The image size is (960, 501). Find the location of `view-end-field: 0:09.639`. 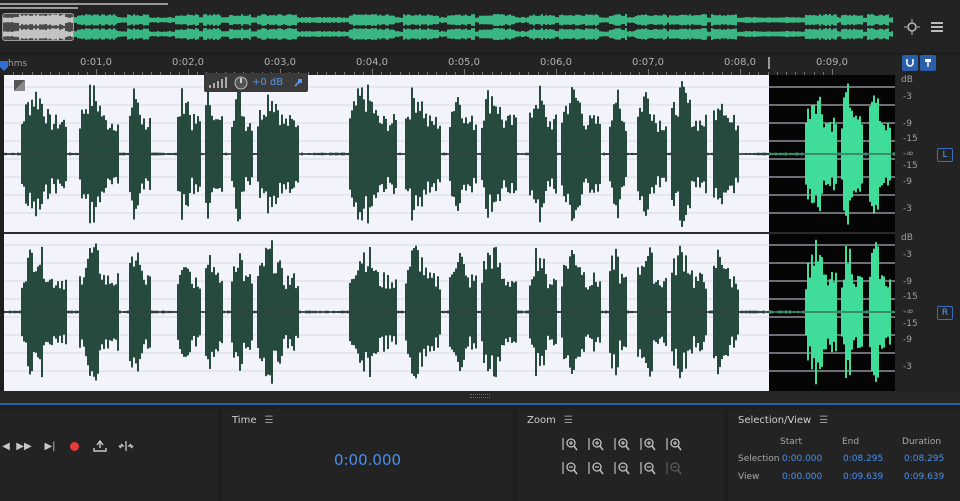

view-end-field: 0:09.639 is located at coordinates (863, 477).